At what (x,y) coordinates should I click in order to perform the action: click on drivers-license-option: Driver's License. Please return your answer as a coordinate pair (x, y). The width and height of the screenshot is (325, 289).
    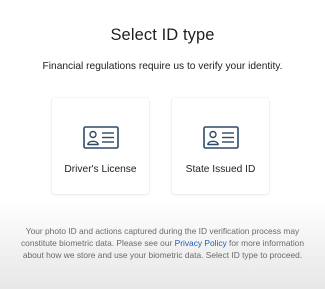
    Looking at the image, I should click on (100, 146).